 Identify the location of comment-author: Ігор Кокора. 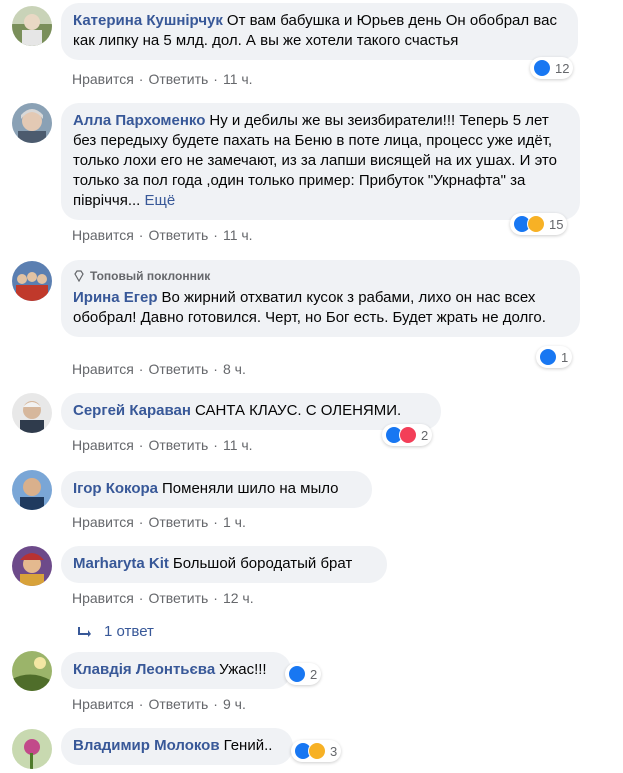
(115, 488).